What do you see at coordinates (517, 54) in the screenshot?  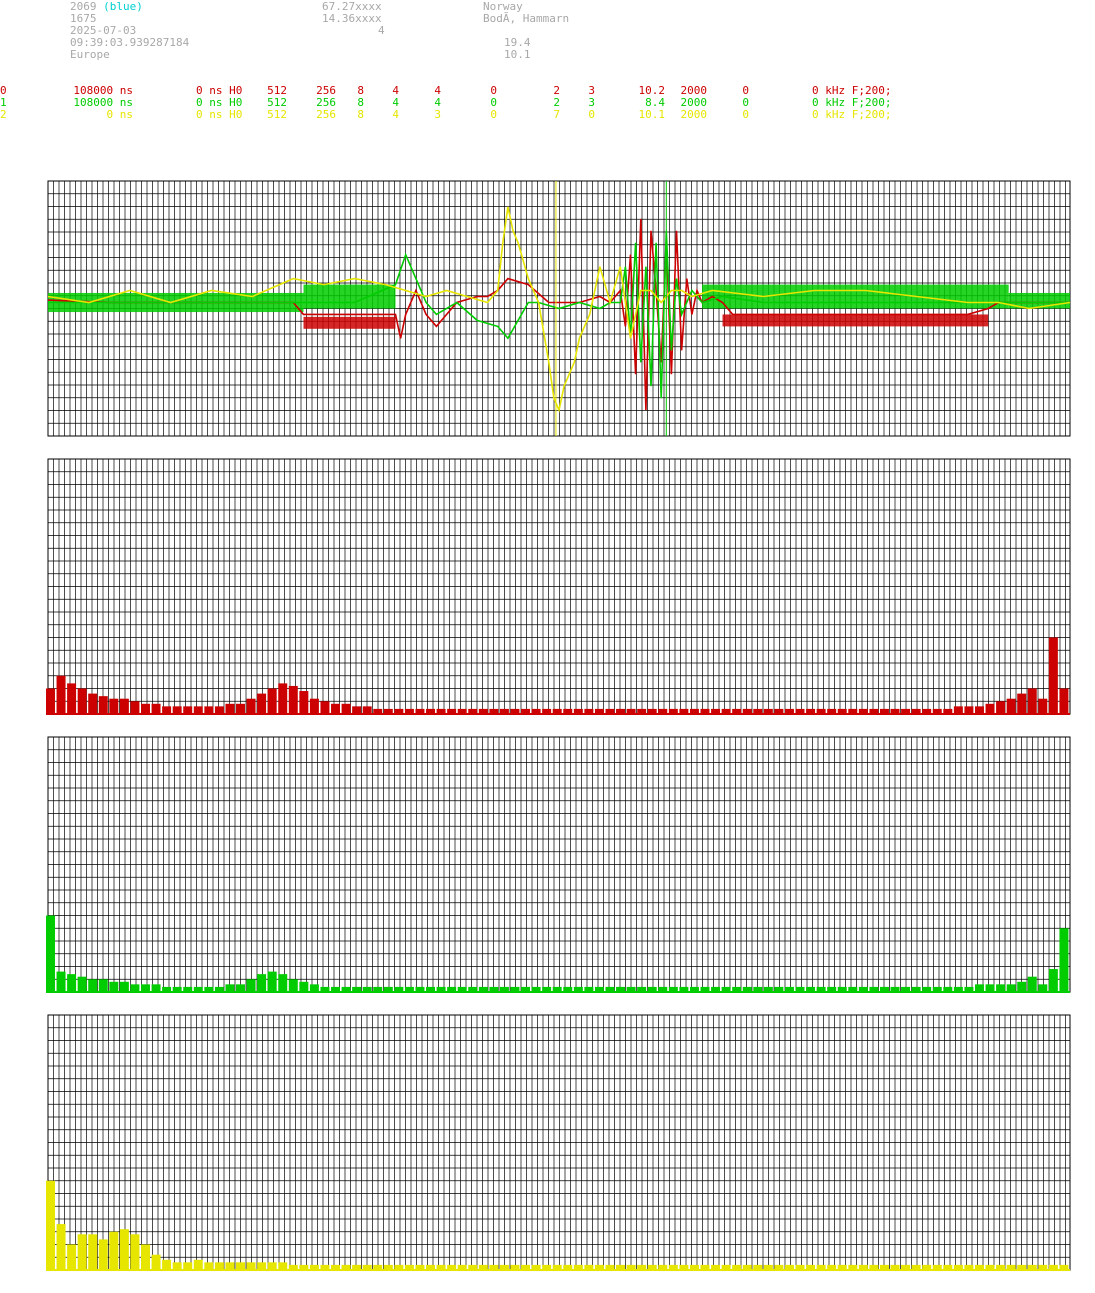 I see `station-val2: 10.1` at bounding box center [517, 54].